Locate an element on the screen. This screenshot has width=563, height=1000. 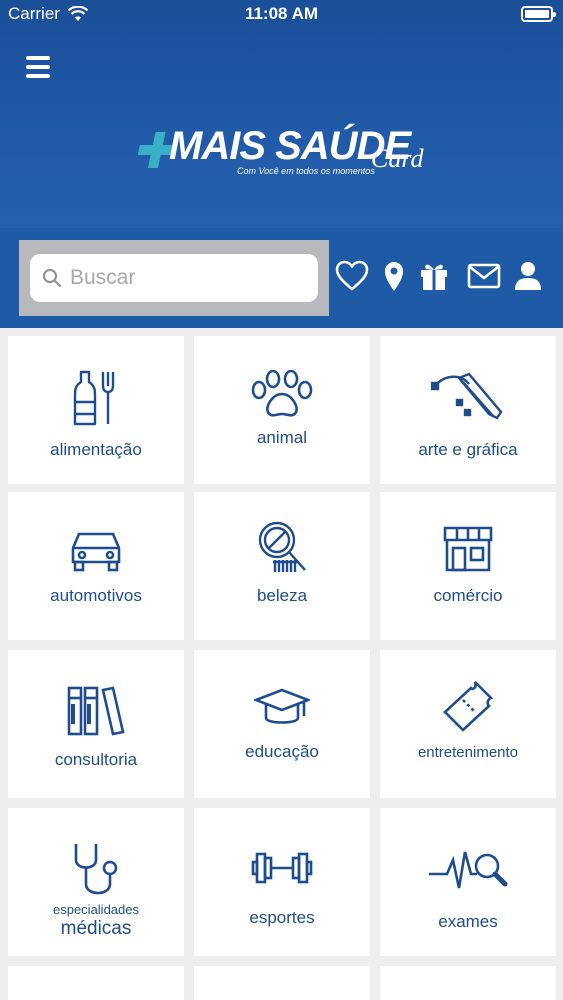
search-input: Buscar is located at coordinates (174, 278).